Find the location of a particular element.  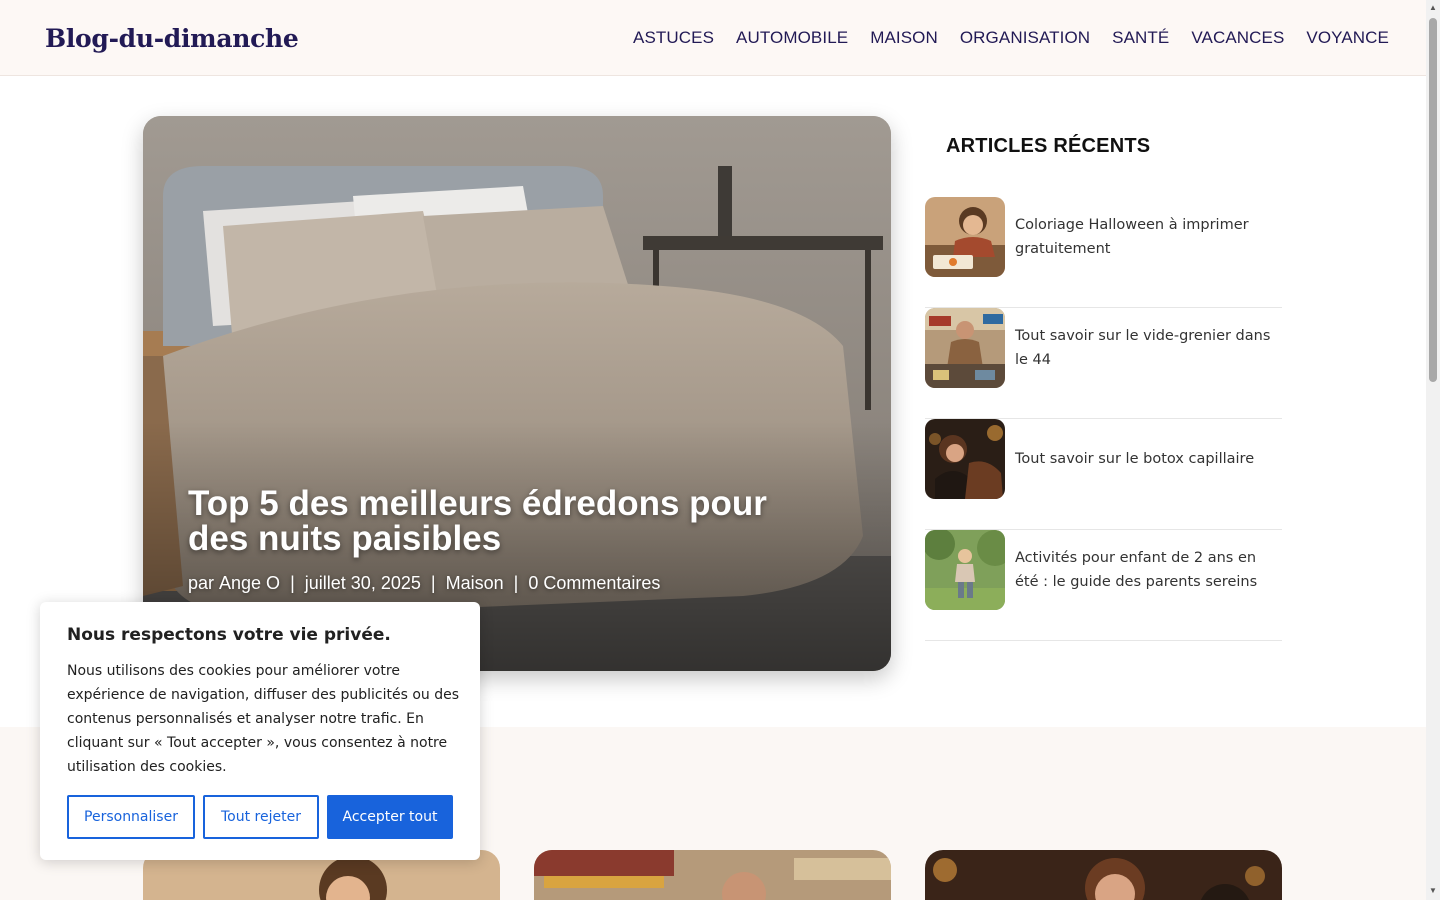

nav-item-voyance: VOYANCE is located at coordinates (1347, 38).